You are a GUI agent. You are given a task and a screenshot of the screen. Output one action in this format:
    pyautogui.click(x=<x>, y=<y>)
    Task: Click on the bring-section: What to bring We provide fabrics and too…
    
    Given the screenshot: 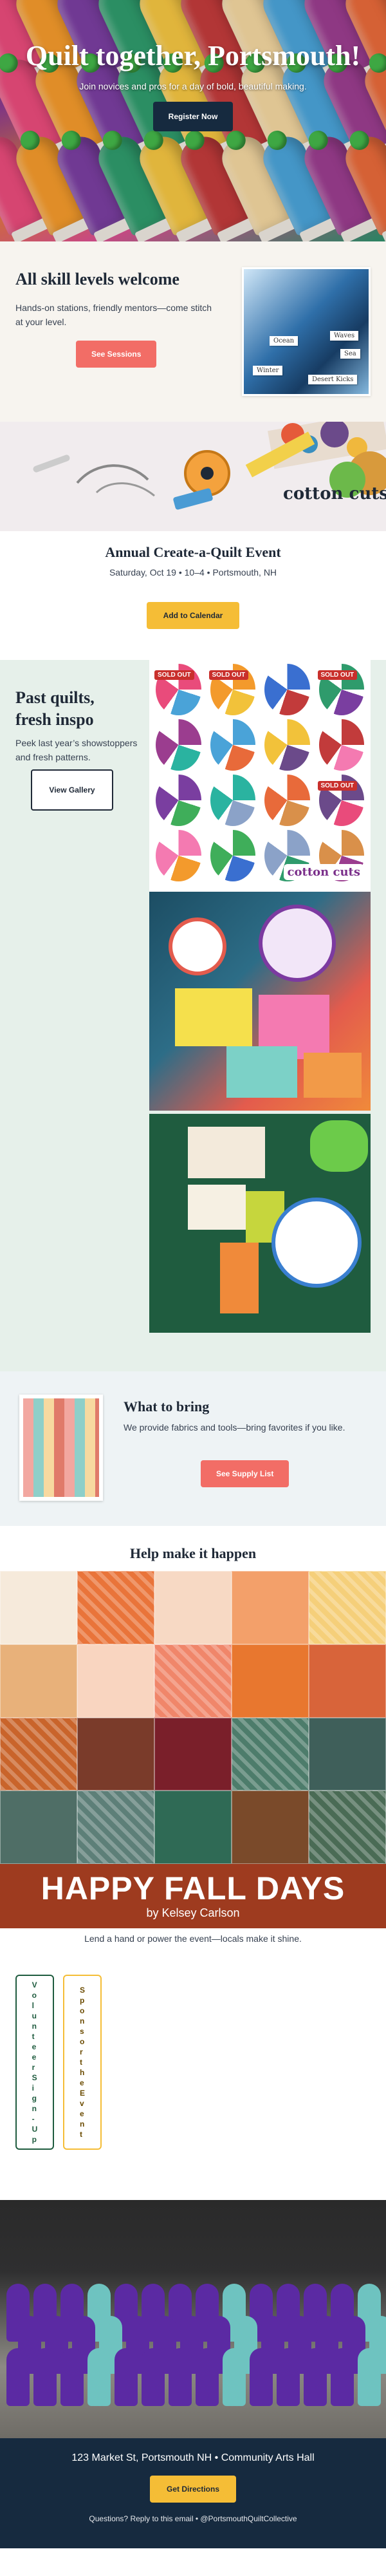 What is the action you would take?
    pyautogui.click(x=193, y=1448)
    